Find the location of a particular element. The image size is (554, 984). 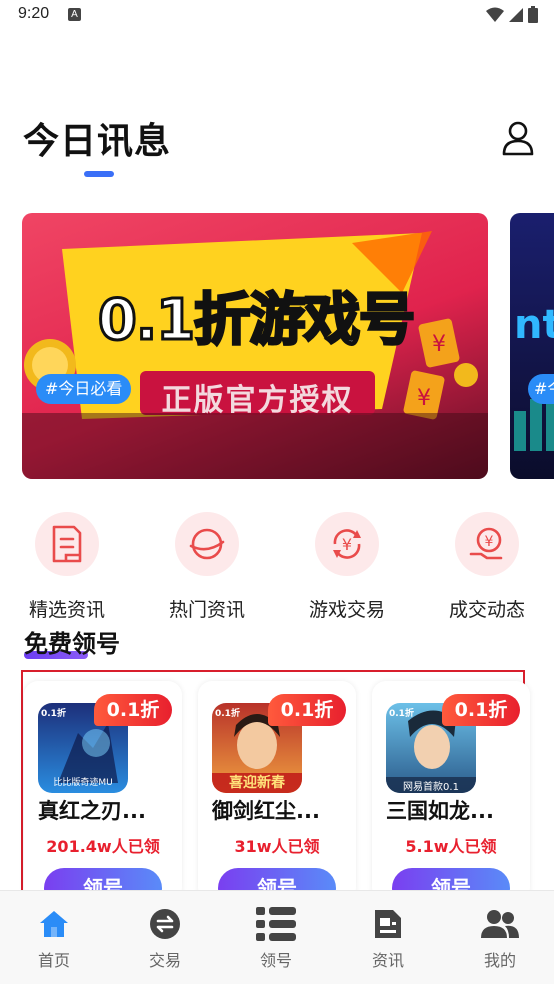

yen-exchange-icon: ¥ is located at coordinates (347, 544).